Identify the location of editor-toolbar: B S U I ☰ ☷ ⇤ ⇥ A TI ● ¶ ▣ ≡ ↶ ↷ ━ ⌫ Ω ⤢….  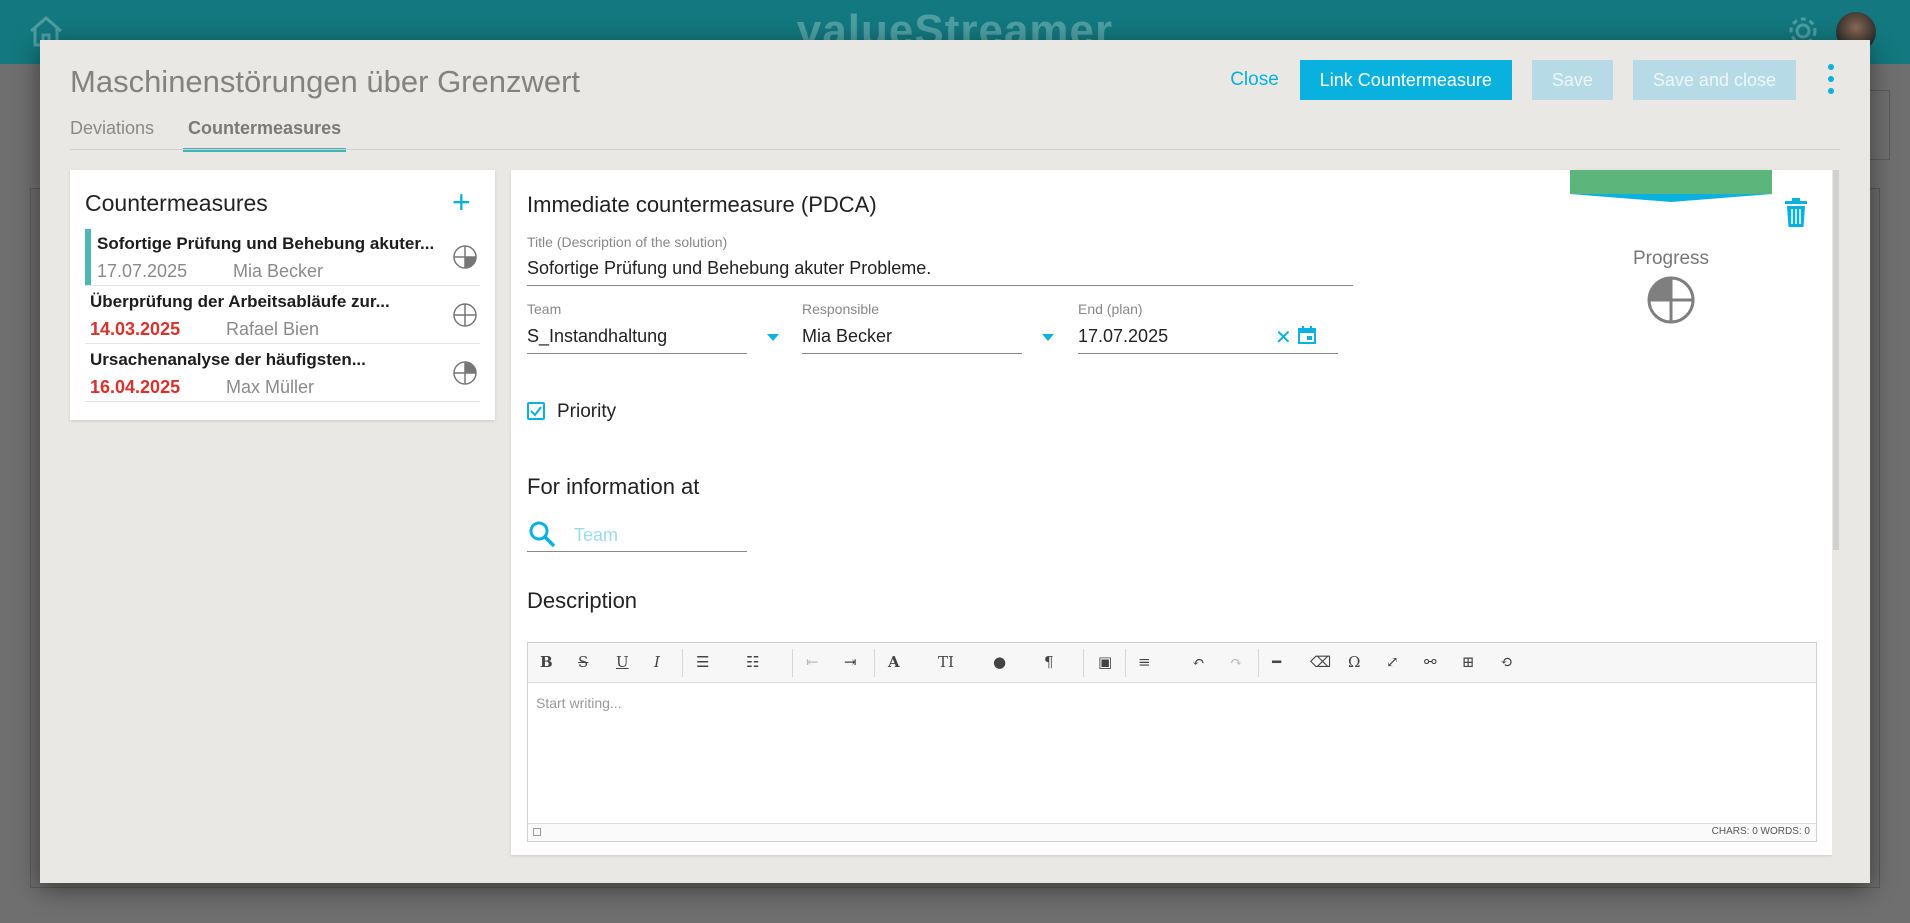
(1172, 663).